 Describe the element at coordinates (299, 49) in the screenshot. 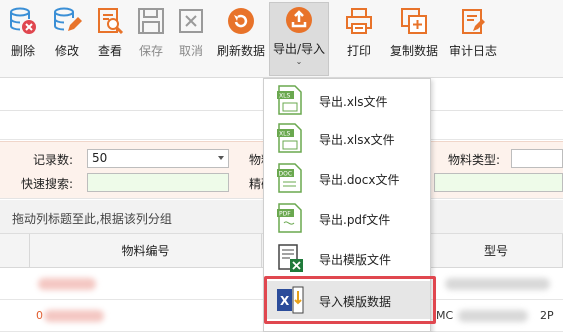

I see `export-import-label: 导出/导入` at that location.